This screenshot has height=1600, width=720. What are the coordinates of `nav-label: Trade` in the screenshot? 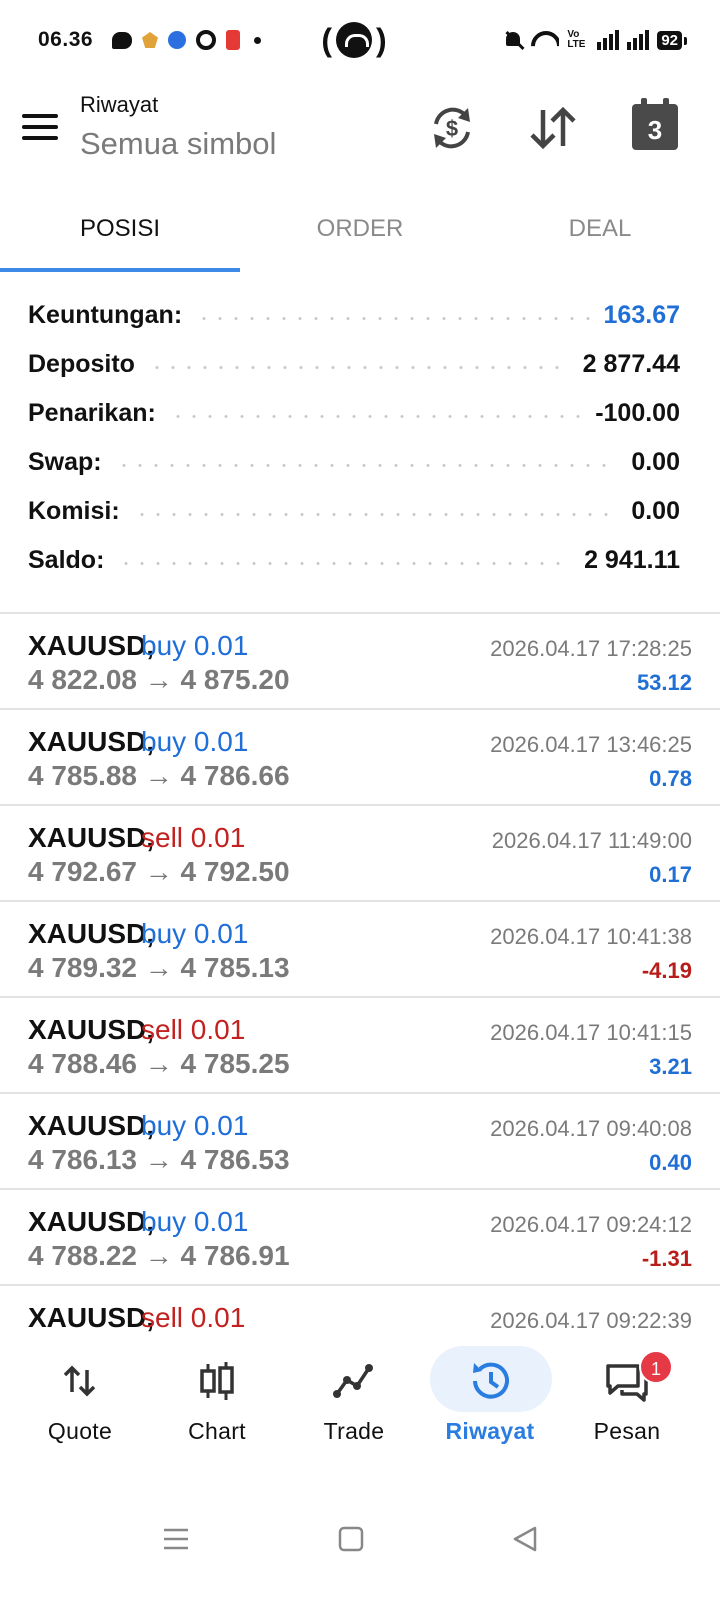 It's located at (354, 1431).